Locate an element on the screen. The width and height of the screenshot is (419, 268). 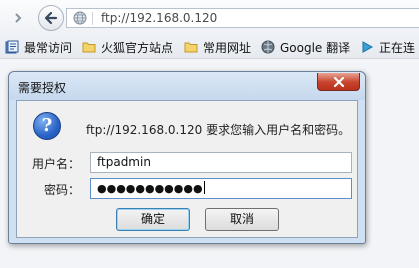
close-icon is located at coordinates (338, 81).